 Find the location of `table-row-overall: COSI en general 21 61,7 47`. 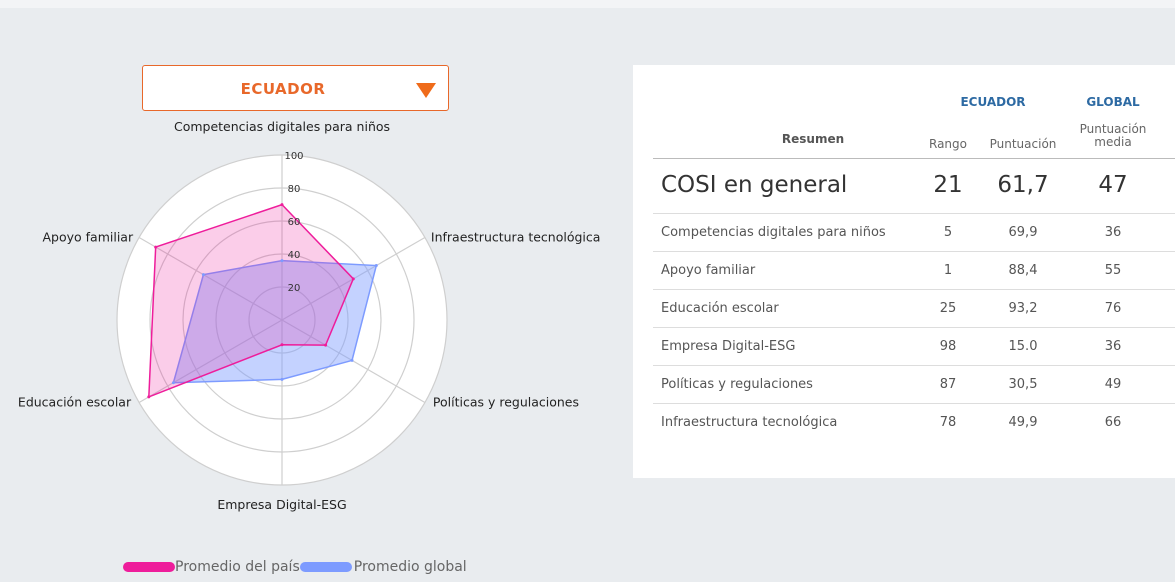

table-row-overall: COSI en general 21 61,7 47 is located at coordinates (914, 186).